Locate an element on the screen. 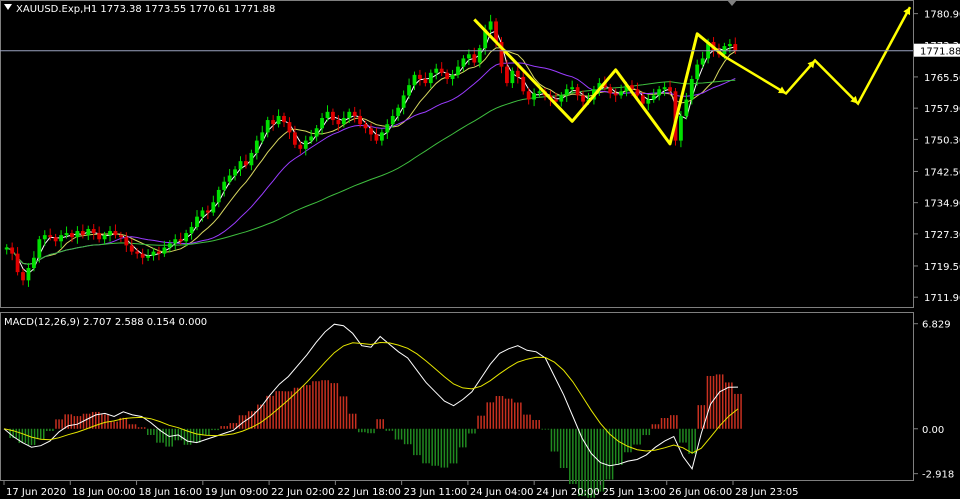 This screenshot has width=960, height=499. time-tick-label: 23 Jun 11:00 is located at coordinates (436, 492).